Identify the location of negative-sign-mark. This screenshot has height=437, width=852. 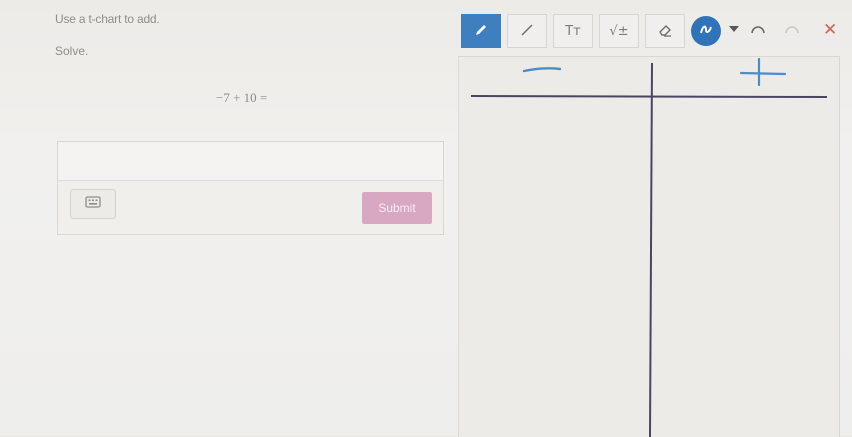
(542, 70).